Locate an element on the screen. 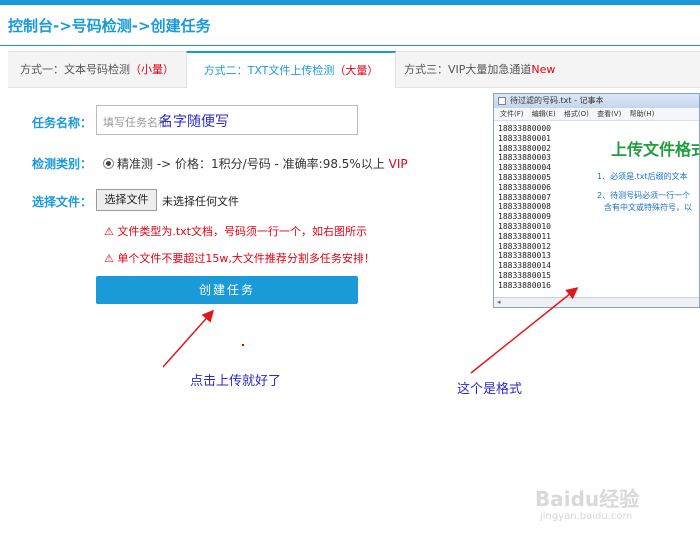  baidu-watermark-url: jingyan.baidu.com is located at coordinates (586, 516).